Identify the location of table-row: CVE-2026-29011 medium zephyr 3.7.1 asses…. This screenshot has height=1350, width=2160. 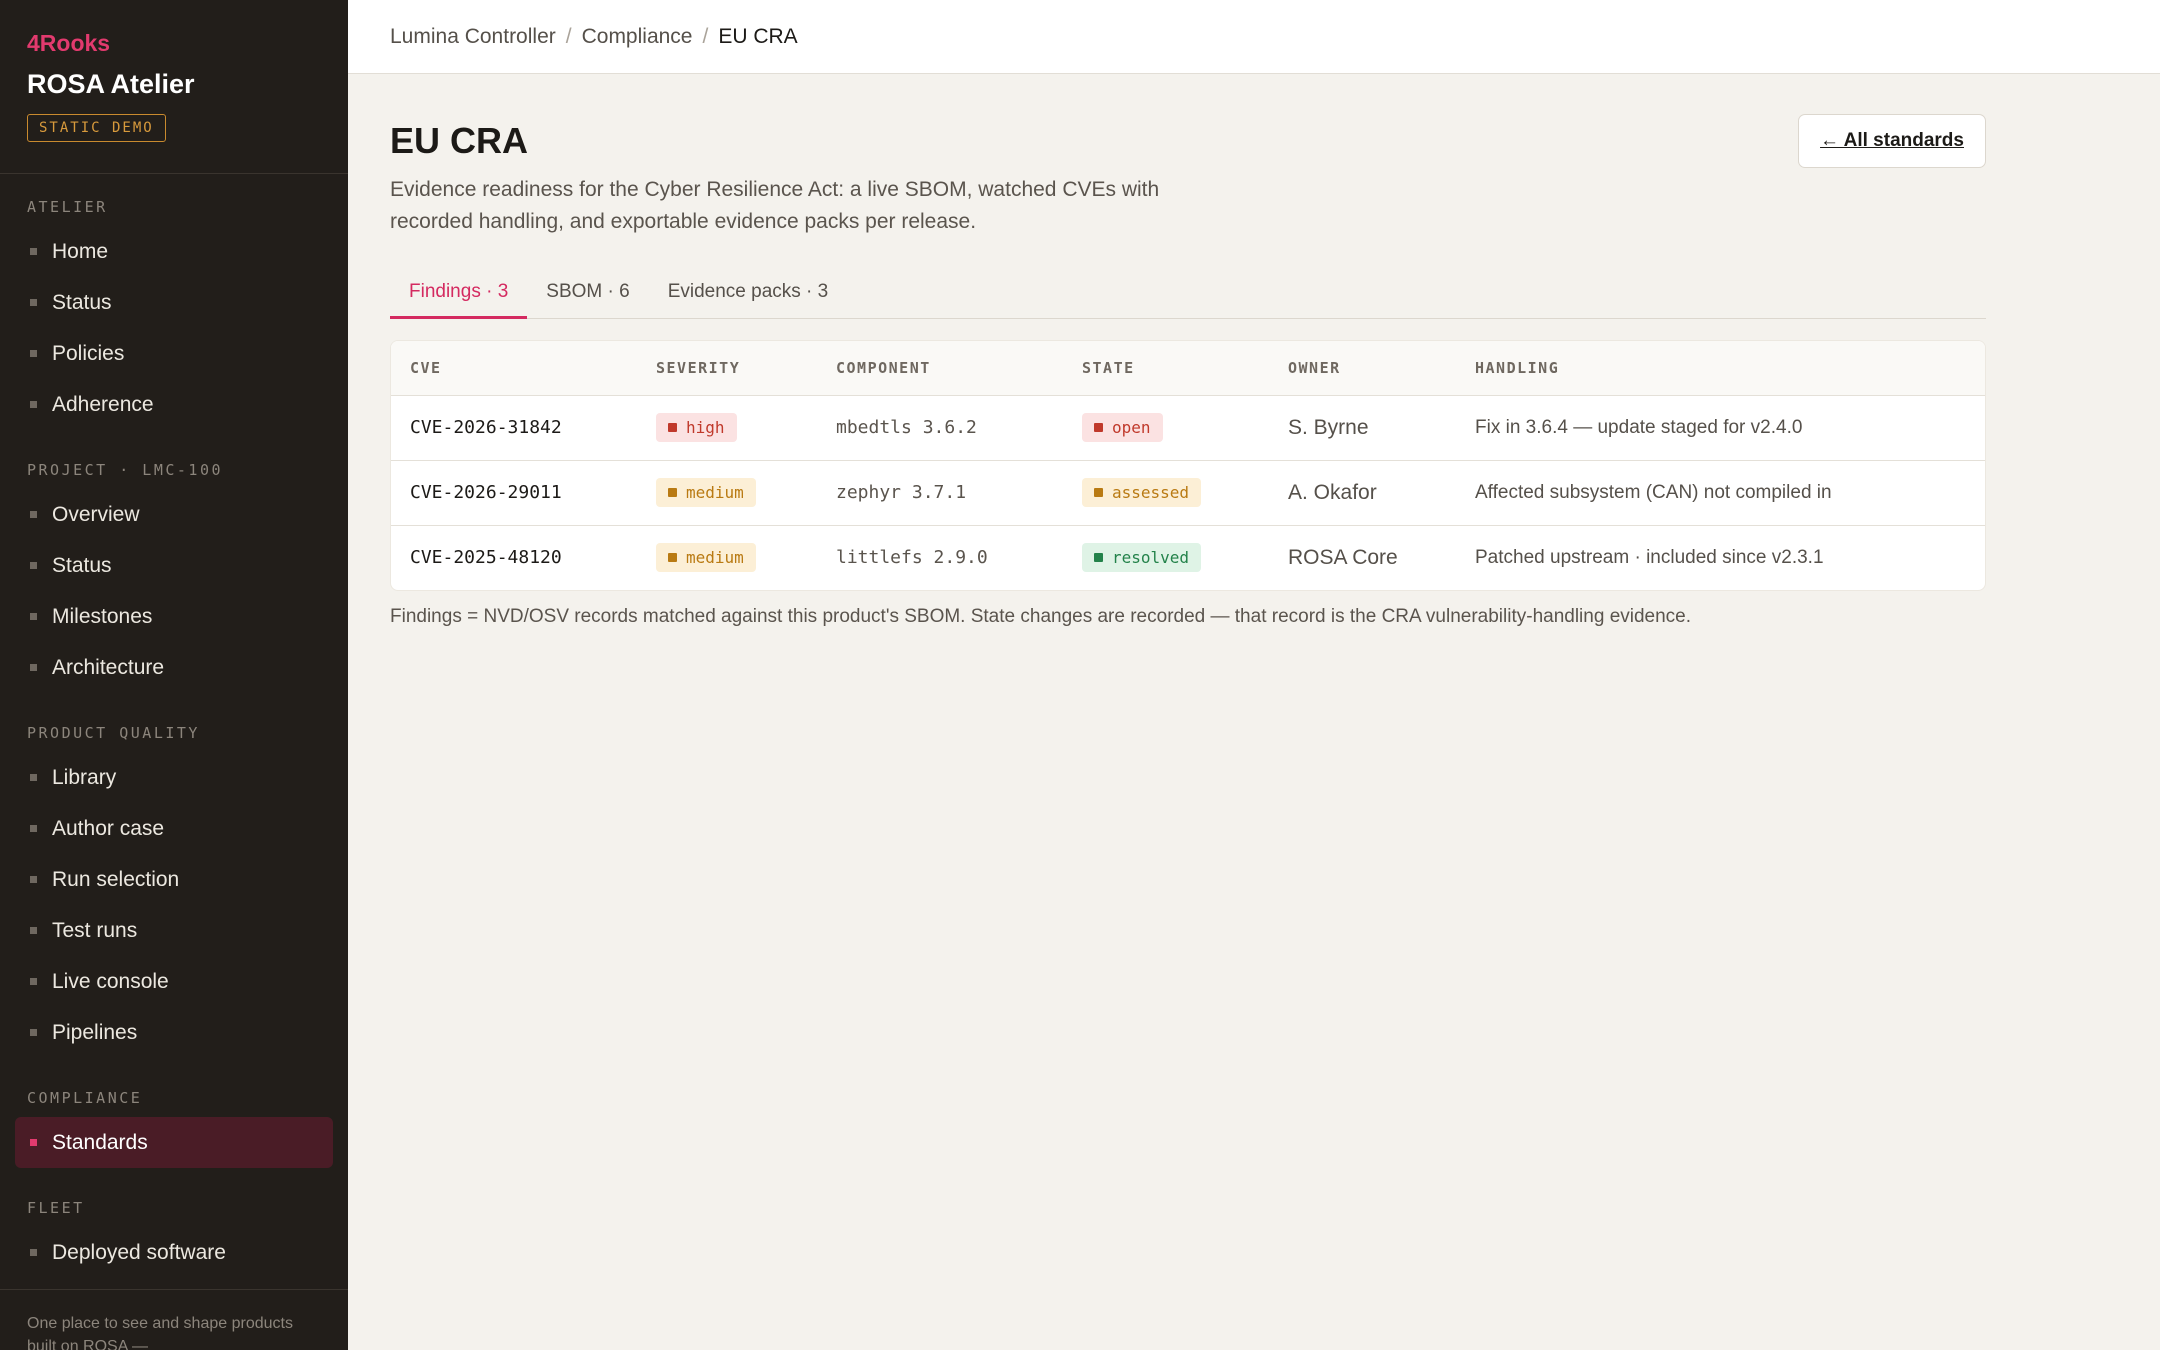
(1188, 493).